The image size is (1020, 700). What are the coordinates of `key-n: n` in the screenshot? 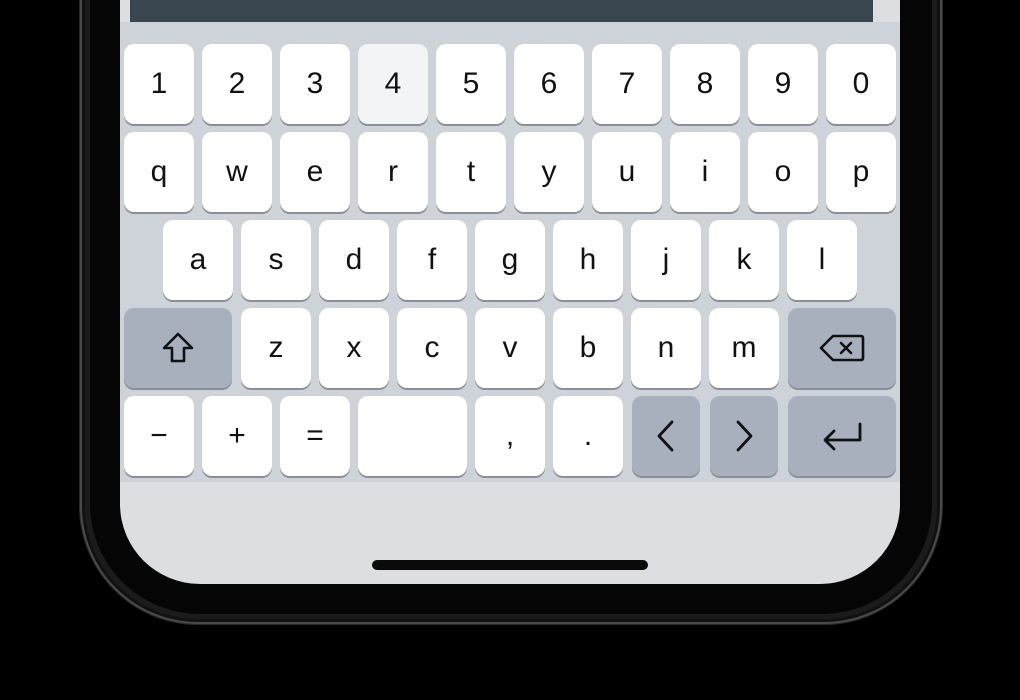 It's located at (666, 348).